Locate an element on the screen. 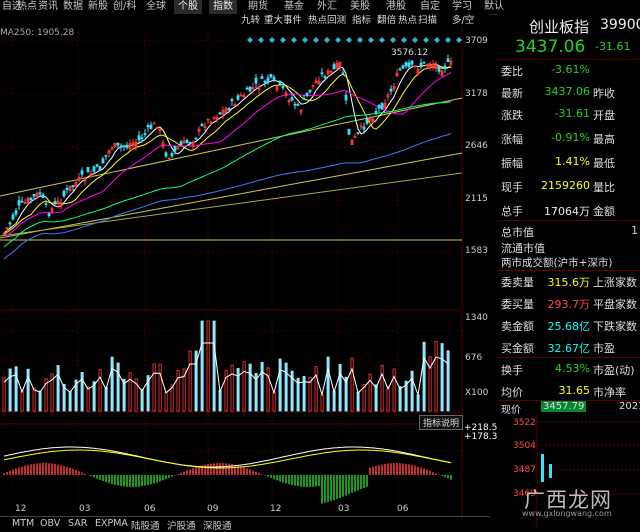 Image resolution: width=640 pixels, height=532 pixels. menu-item-meigu: 美股 is located at coordinates (360, 7).